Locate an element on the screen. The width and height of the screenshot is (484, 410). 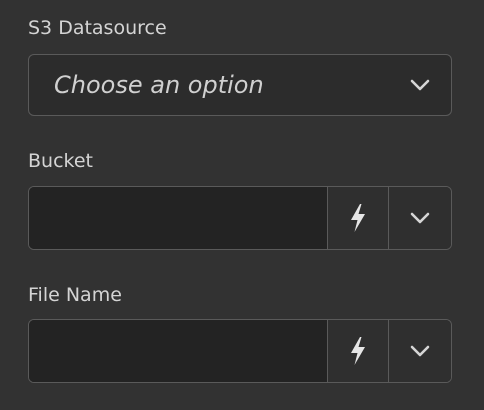
bucket-field-group is located at coordinates (240, 218).